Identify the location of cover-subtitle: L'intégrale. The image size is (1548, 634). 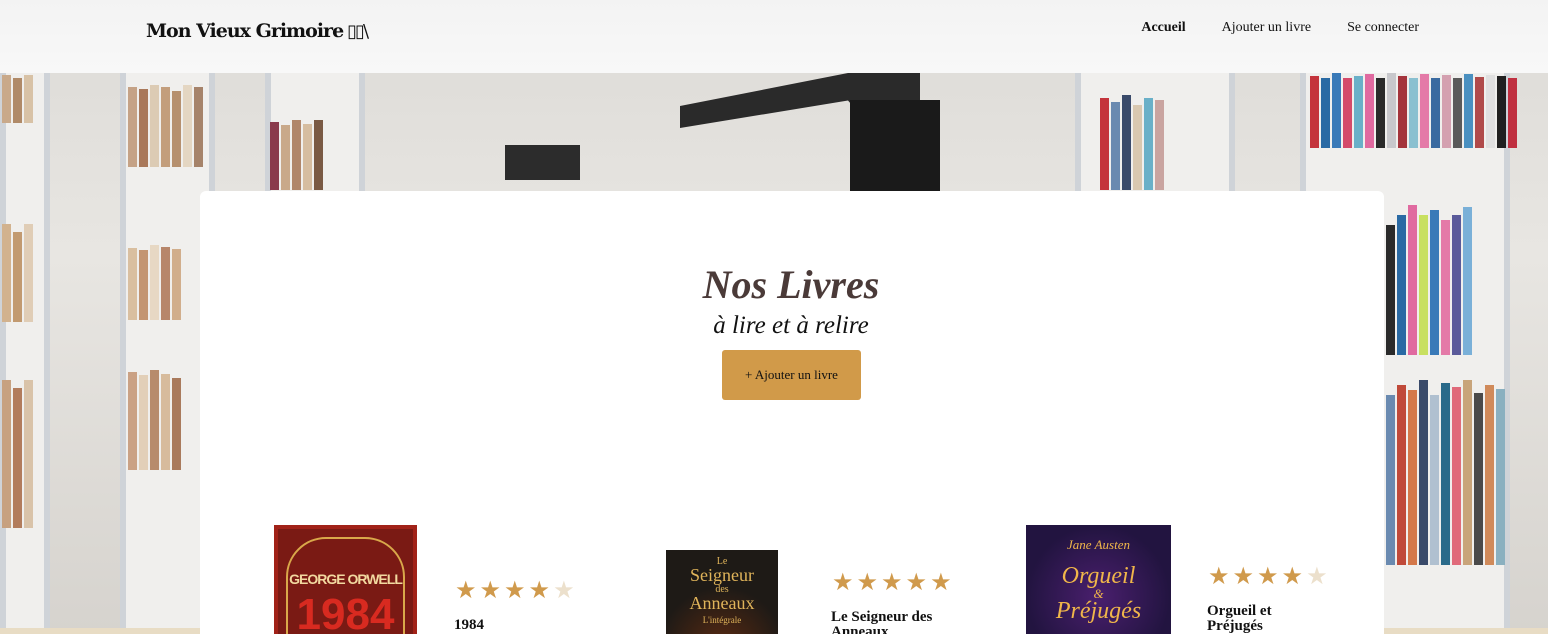
(722, 620).